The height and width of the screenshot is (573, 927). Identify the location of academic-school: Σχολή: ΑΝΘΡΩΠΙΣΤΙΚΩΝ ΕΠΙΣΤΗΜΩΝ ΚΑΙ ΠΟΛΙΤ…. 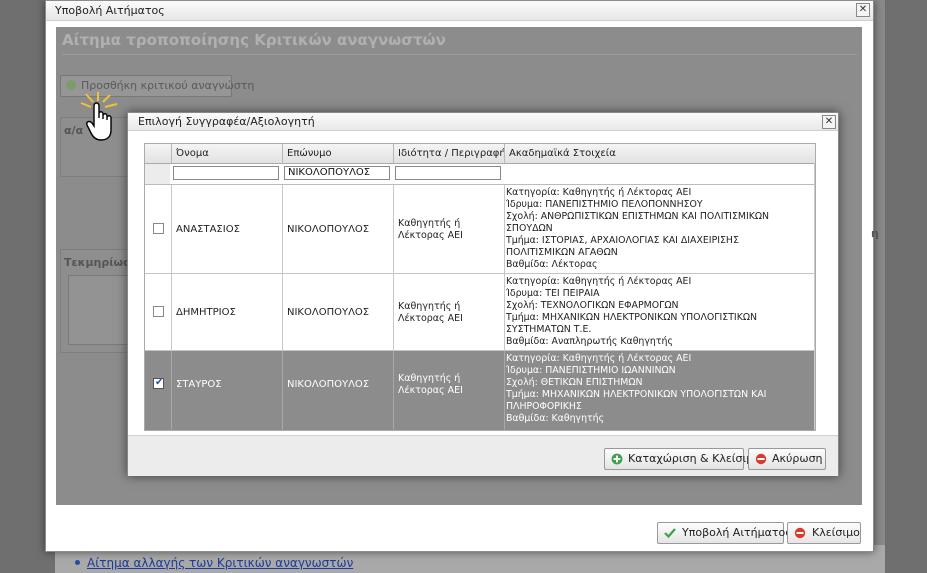
(638, 222).